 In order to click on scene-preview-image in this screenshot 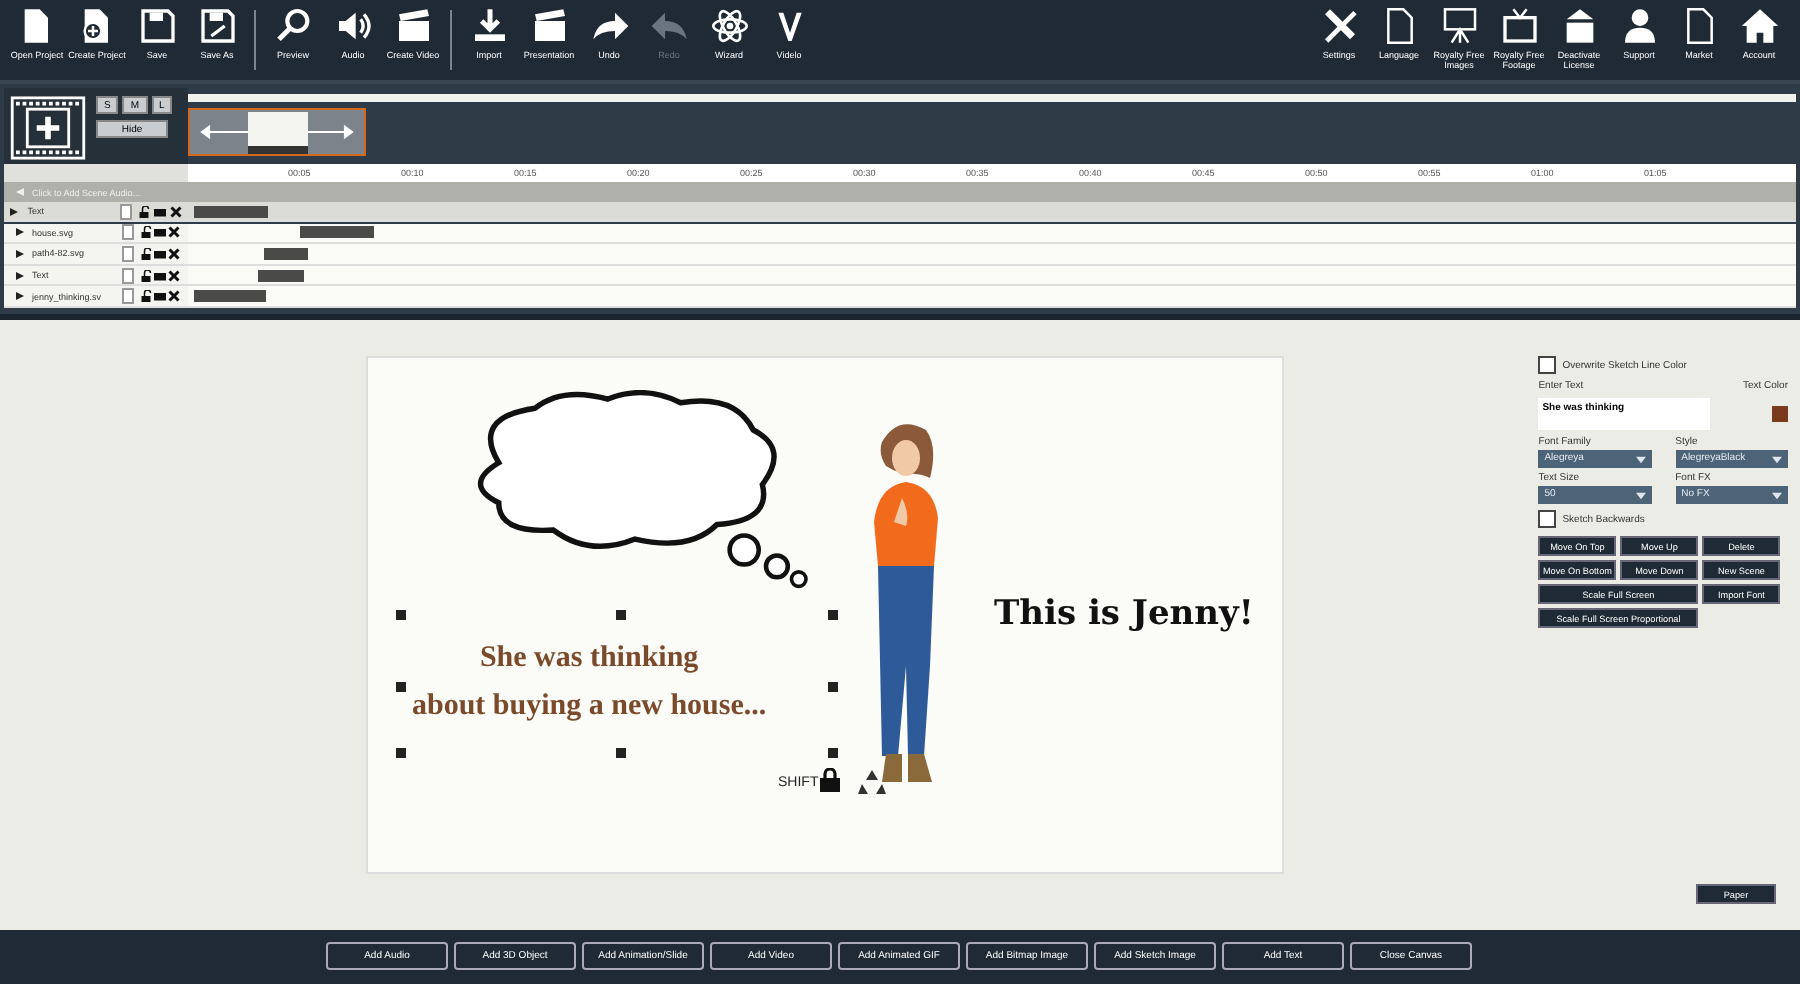, I will do `click(277, 132)`.